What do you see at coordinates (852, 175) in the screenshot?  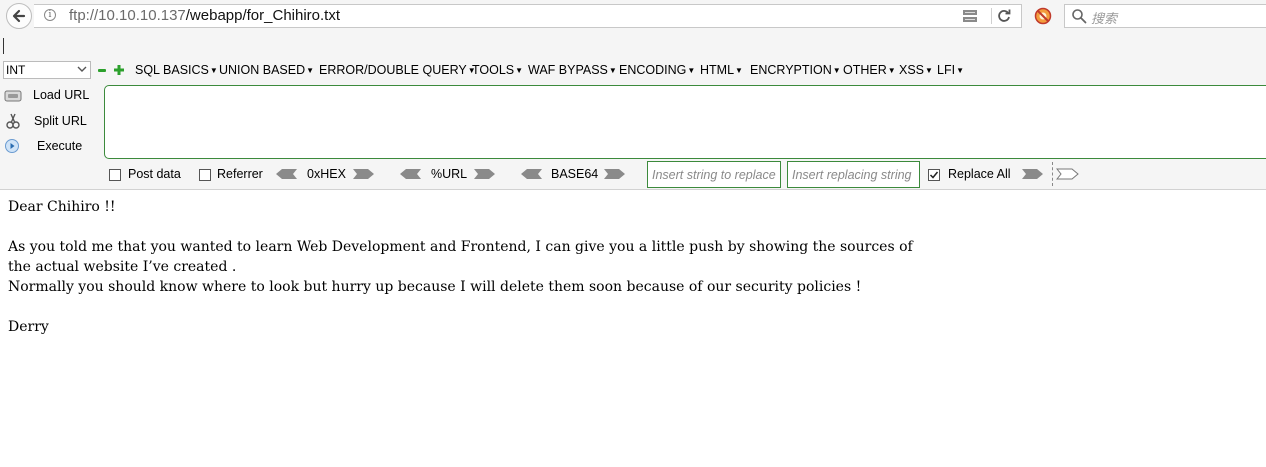 I see `replacing-string-placeholder: Insert replacing string` at bounding box center [852, 175].